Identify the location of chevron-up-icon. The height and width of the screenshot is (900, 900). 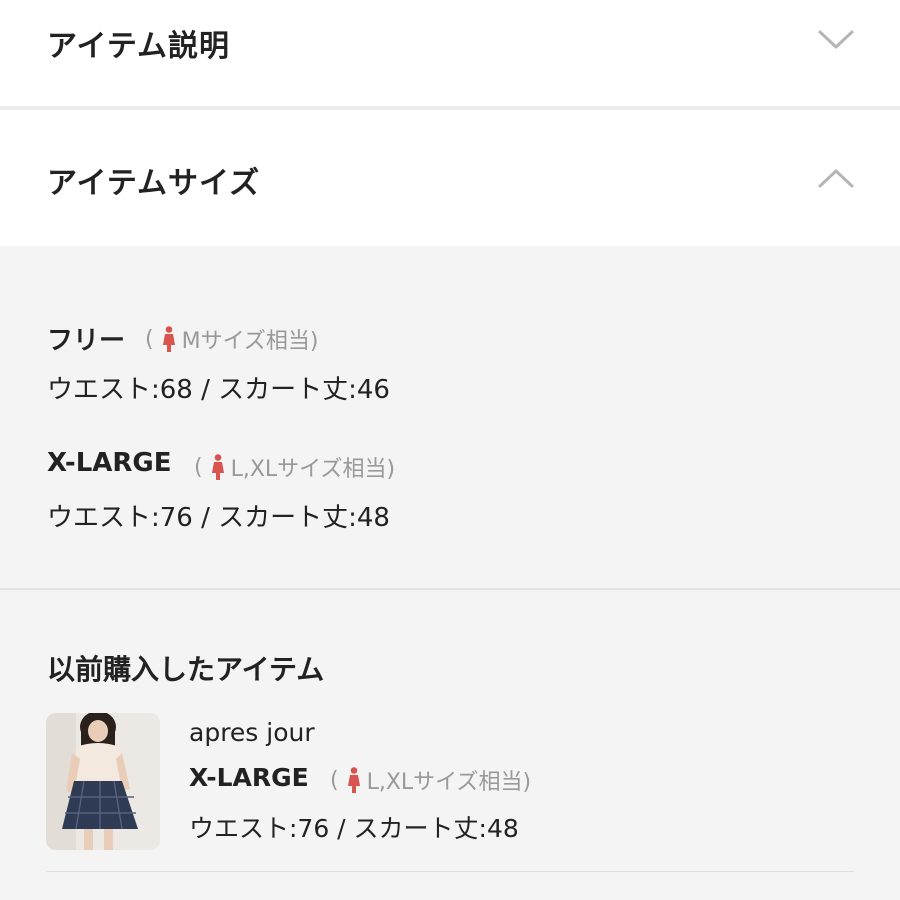
(836, 178).